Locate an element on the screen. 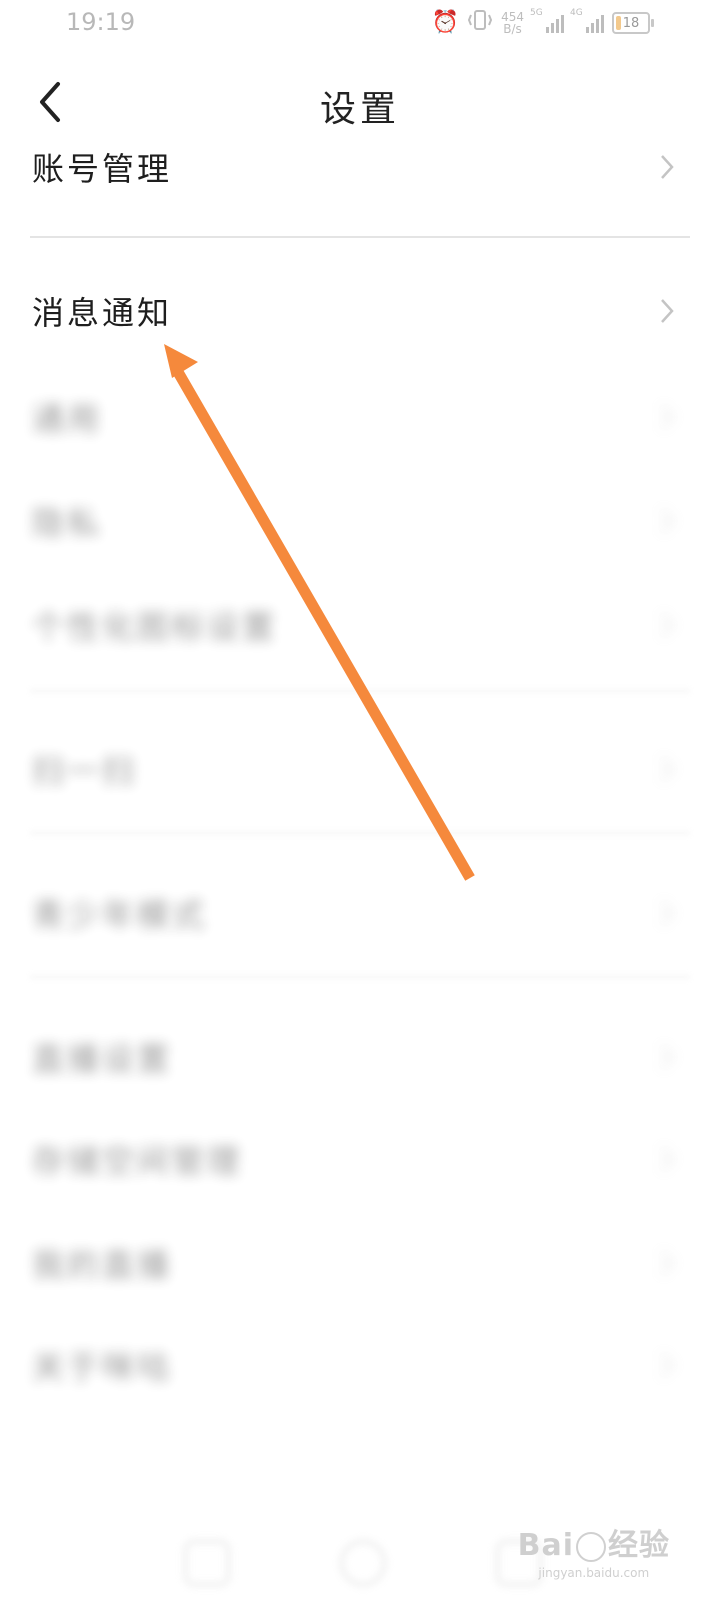 The image size is (720, 1600). settings-item-label: 通用 is located at coordinates (67, 419).